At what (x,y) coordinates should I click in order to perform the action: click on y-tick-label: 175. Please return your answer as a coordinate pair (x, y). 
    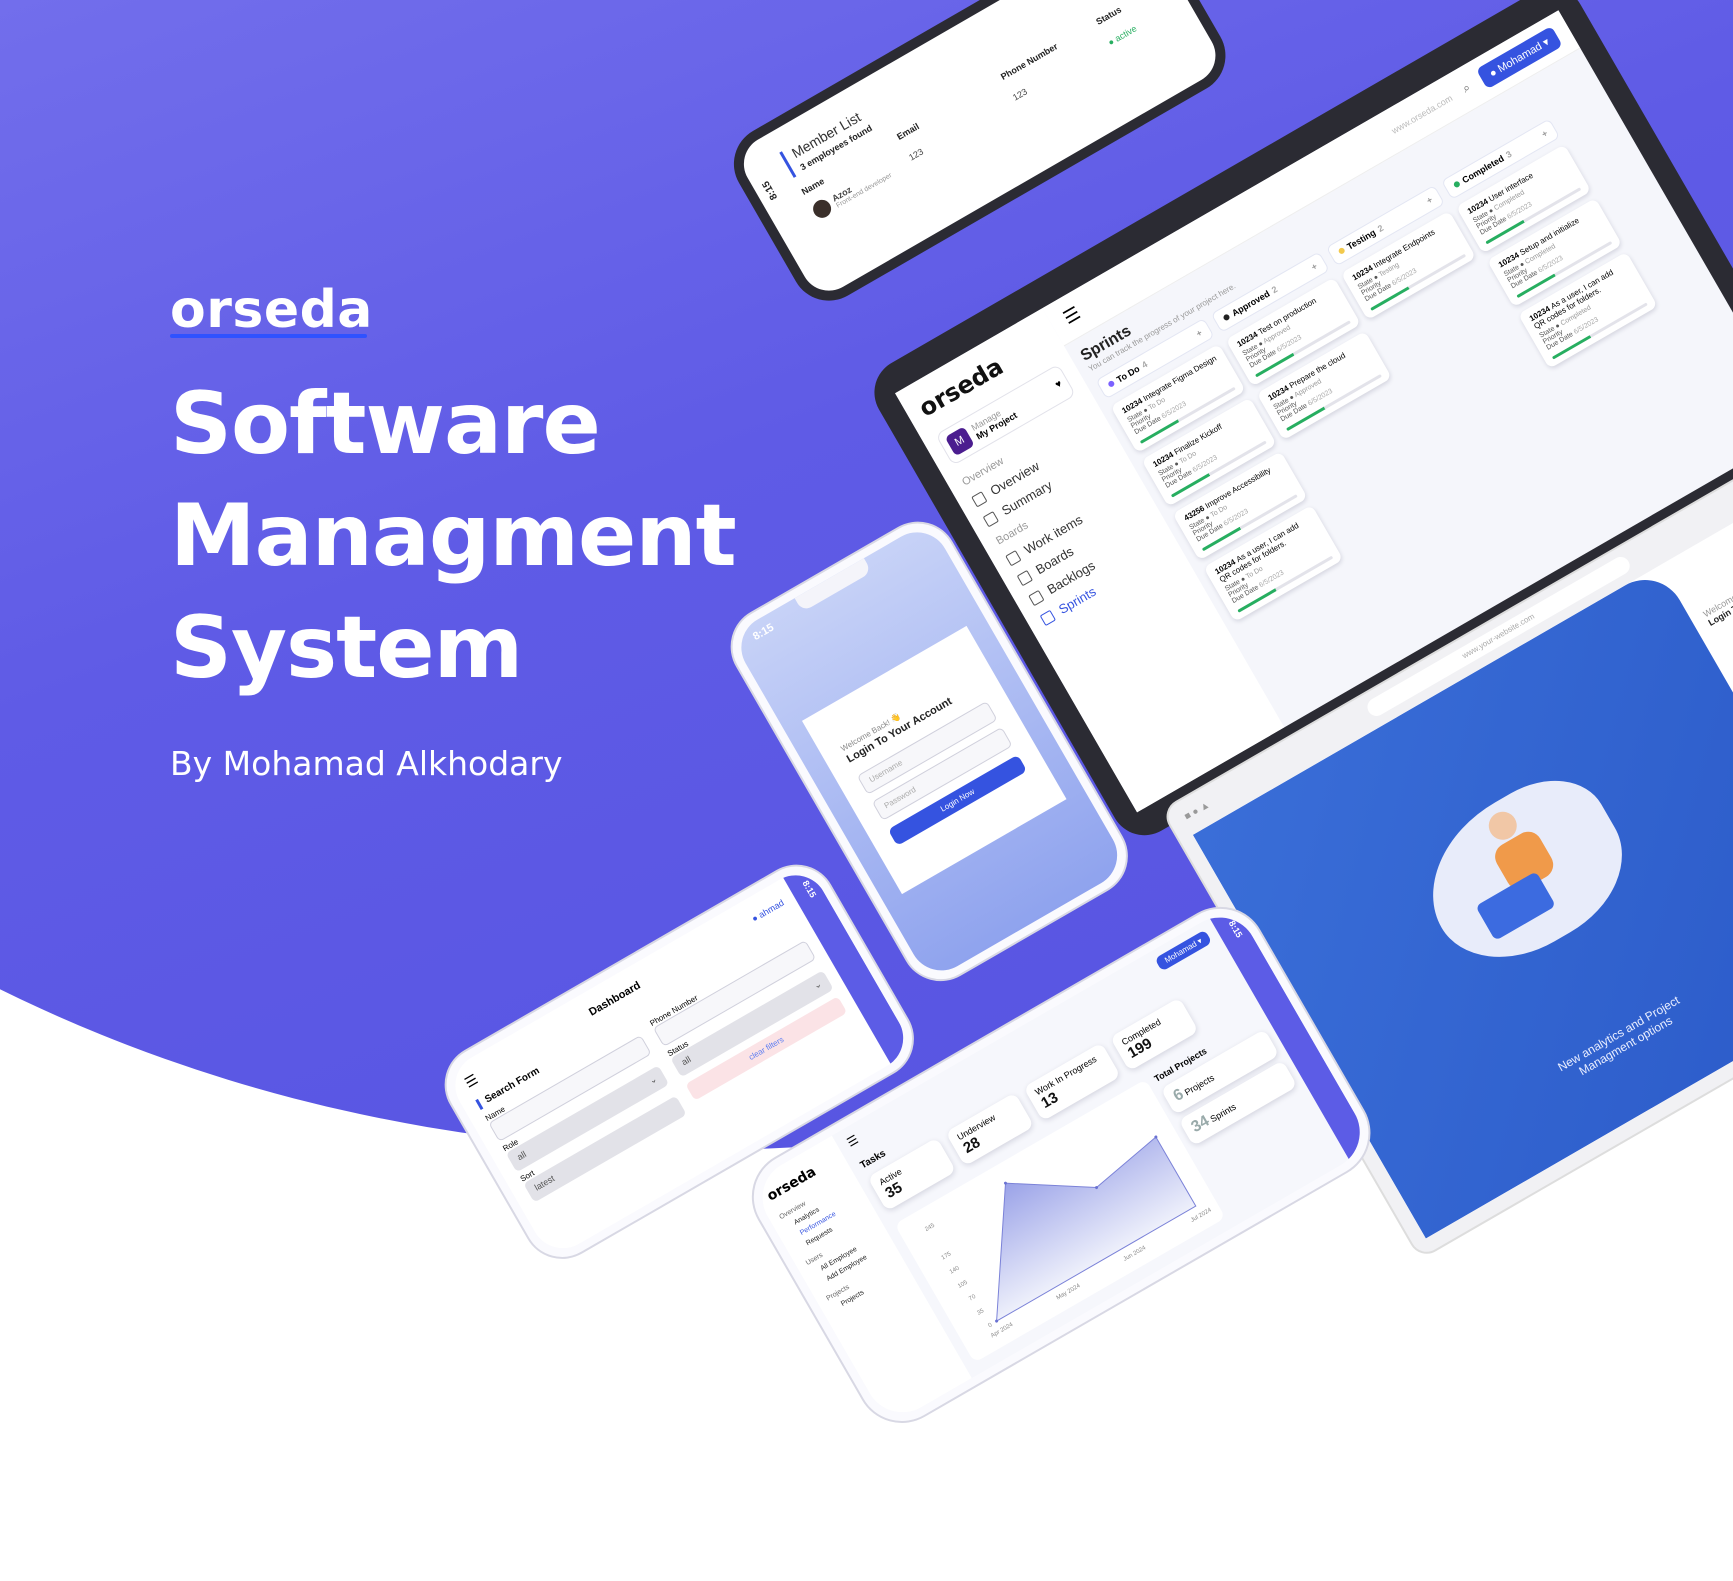
    Looking at the image, I should click on (947, 1256).